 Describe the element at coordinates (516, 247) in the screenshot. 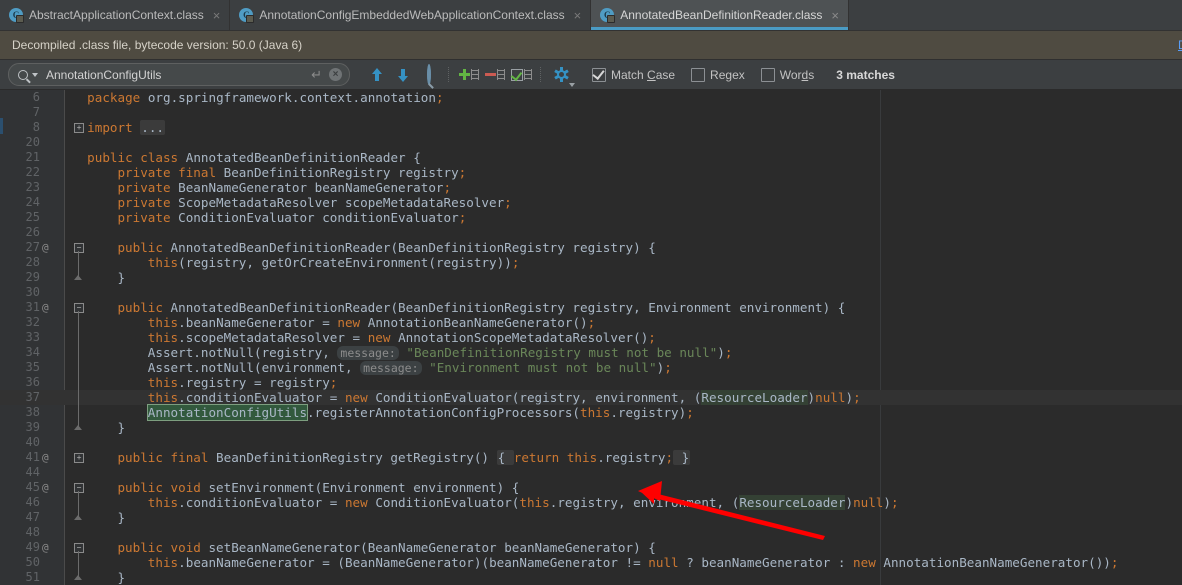

I see `code-token: BeanDefinitionRegistry registry` at that location.